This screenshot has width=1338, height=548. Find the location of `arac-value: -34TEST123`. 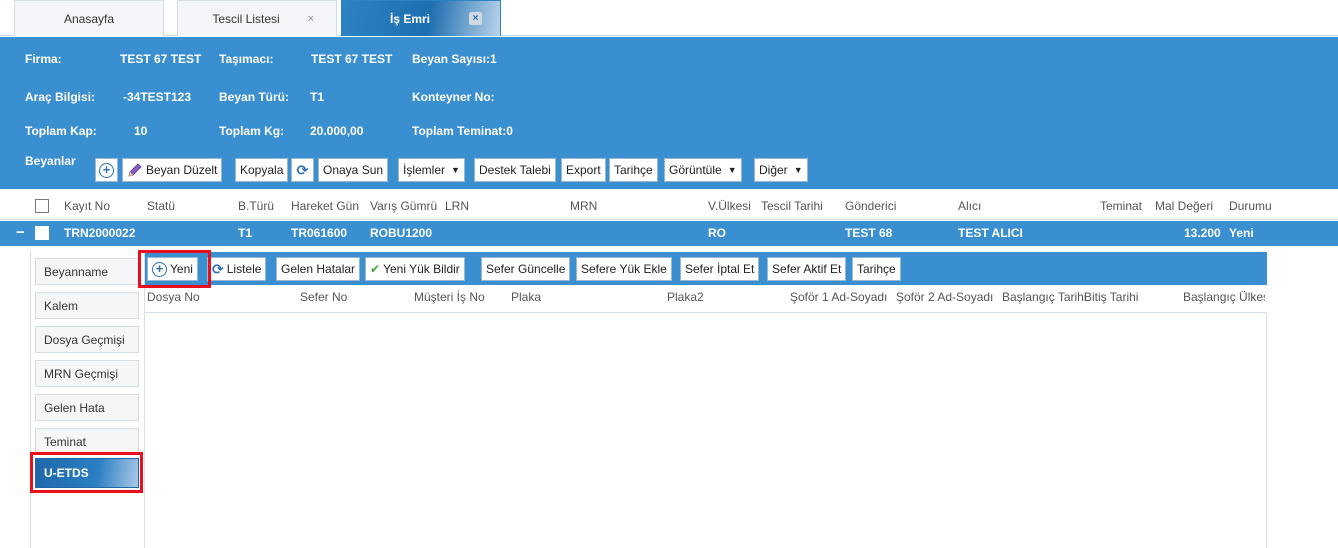

arac-value: -34TEST123 is located at coordinates (157, 97).